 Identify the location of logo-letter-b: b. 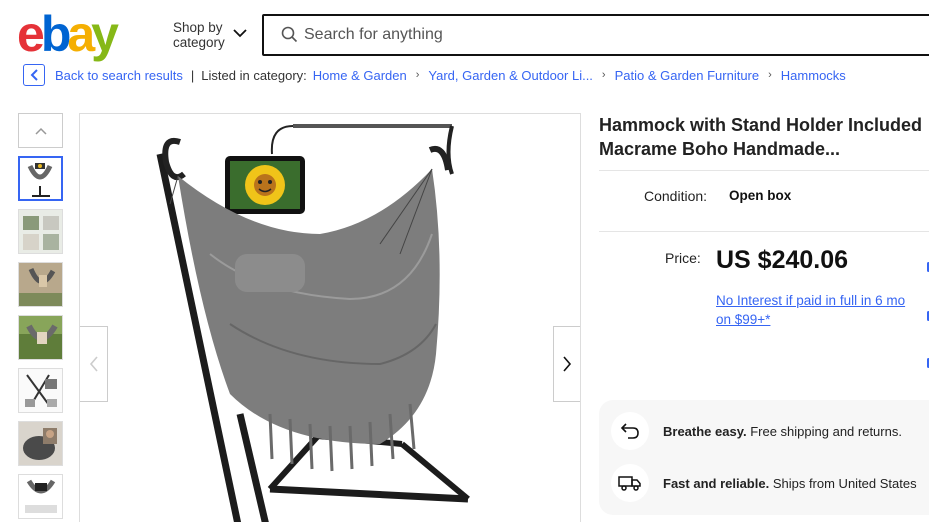
(55, 34).